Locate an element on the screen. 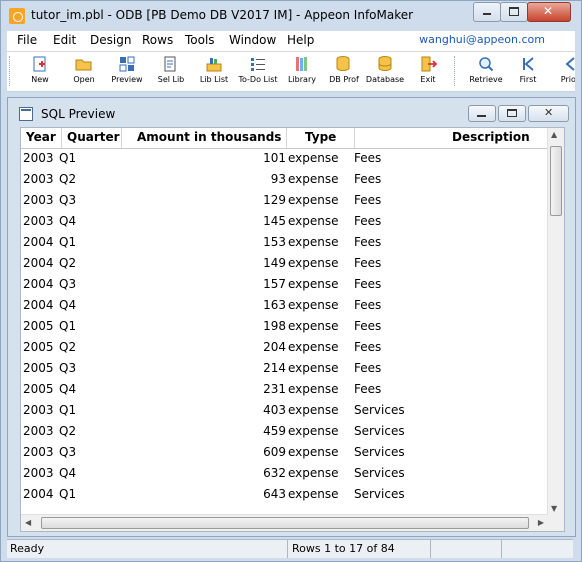 The width and height of the screenshot is (582, 562). horizontal-scrollbar: ◀ ▶ is located at coordinates (284, 522).